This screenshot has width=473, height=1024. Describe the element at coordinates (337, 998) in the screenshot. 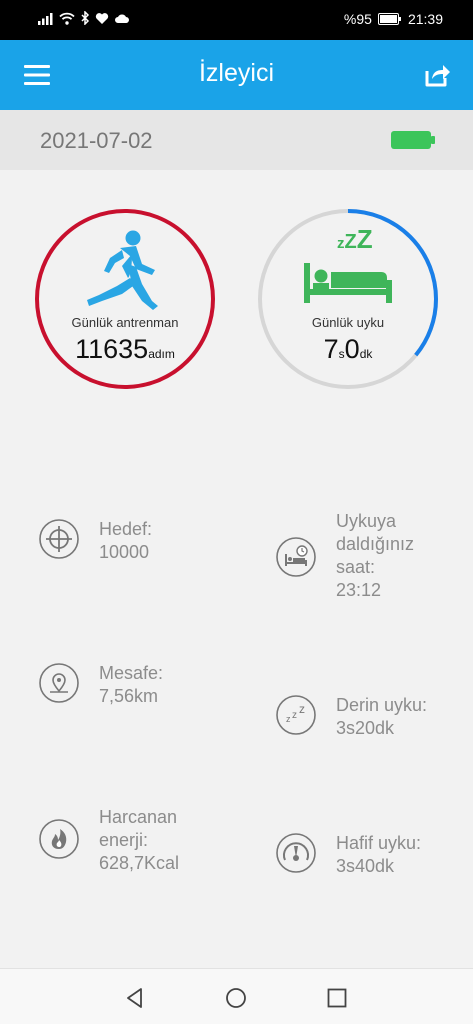

I see `recents-icon` at that location.